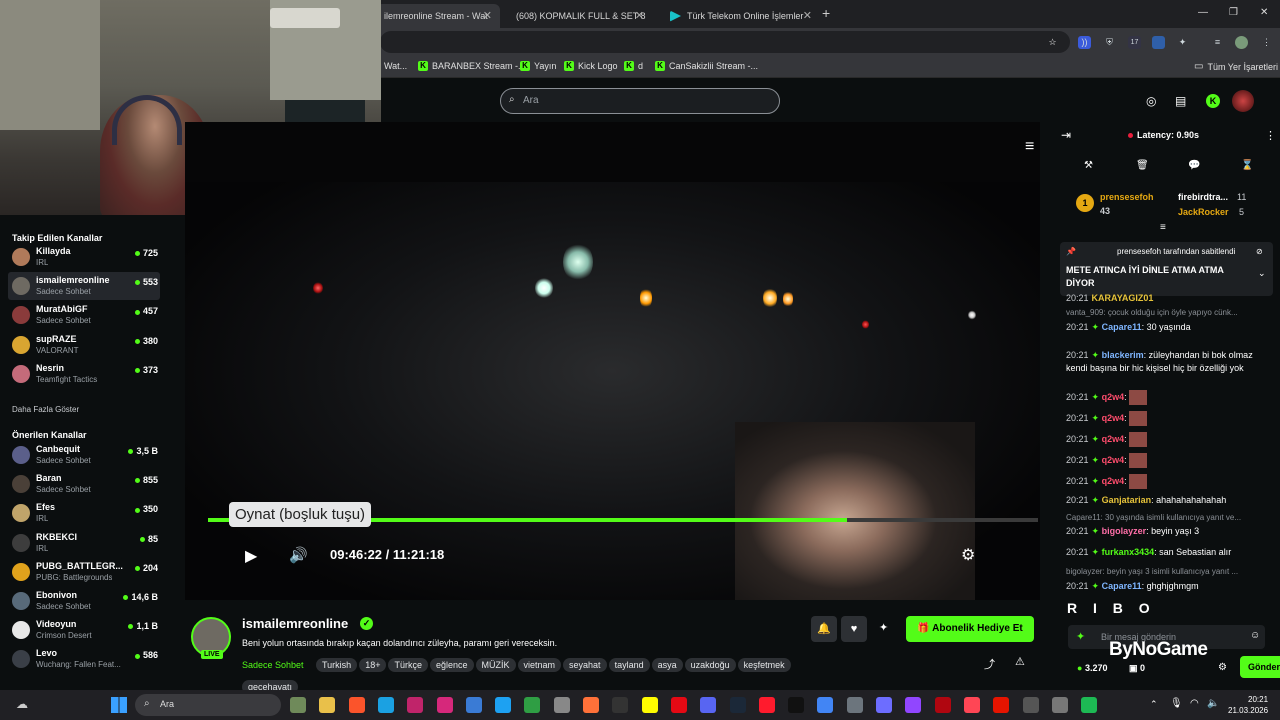 Image resolution: width=1280 pixels, height=720 pixels. I want to click on stream-tag: asya, so click(667, 665).